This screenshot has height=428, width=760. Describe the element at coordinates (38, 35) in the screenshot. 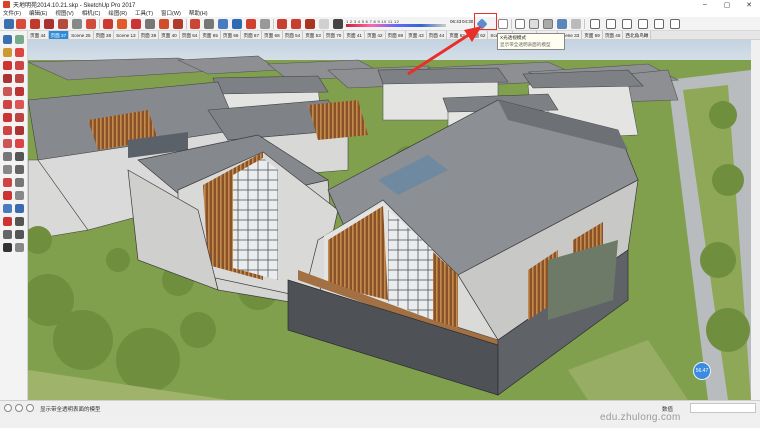

I see `scene-tab: 页面 44` at that location.